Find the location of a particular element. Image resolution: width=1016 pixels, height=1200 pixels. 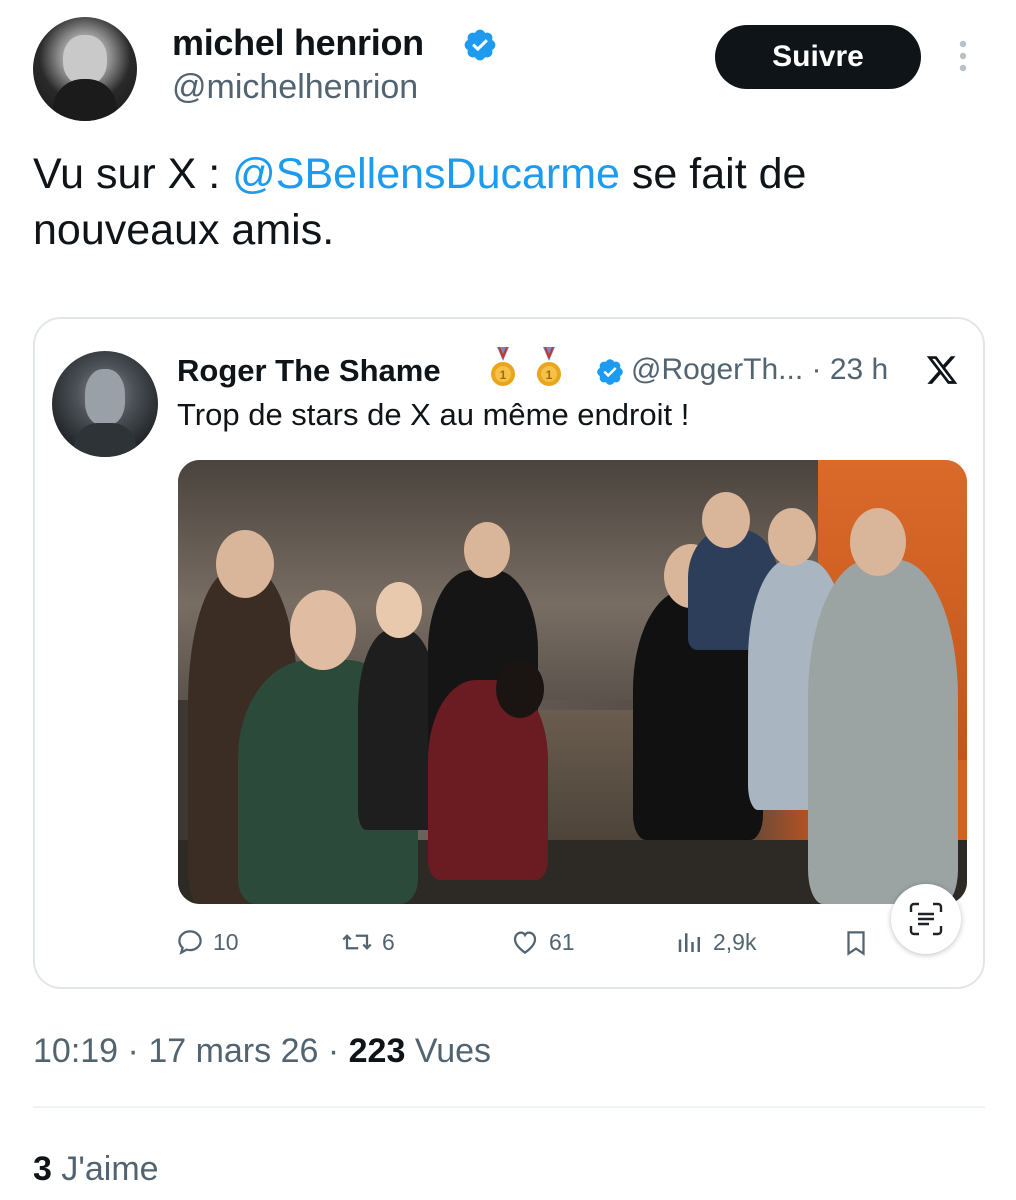

views-action: 2,9k is located at coordinates (715, 942).